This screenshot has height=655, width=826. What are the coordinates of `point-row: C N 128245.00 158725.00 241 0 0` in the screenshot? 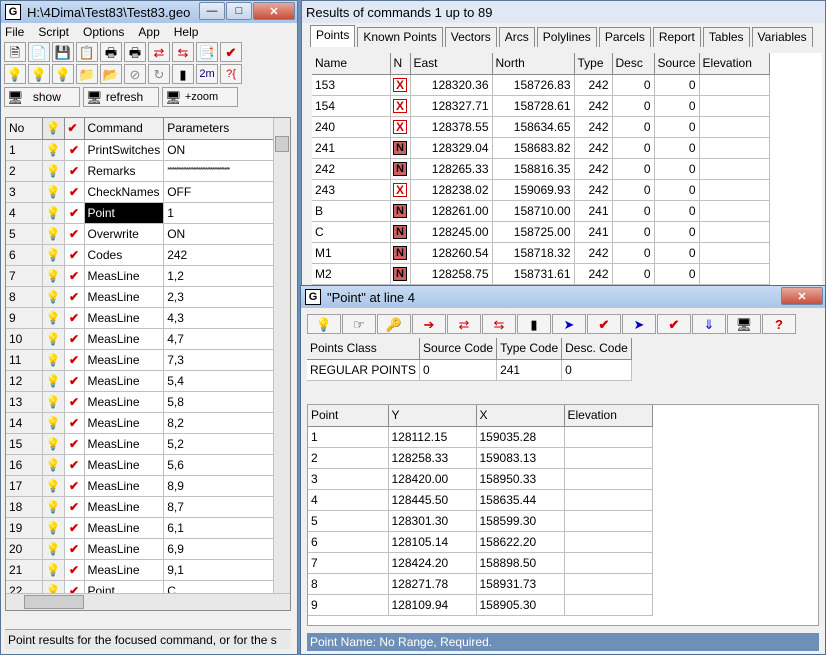 It's located at (541, 232).